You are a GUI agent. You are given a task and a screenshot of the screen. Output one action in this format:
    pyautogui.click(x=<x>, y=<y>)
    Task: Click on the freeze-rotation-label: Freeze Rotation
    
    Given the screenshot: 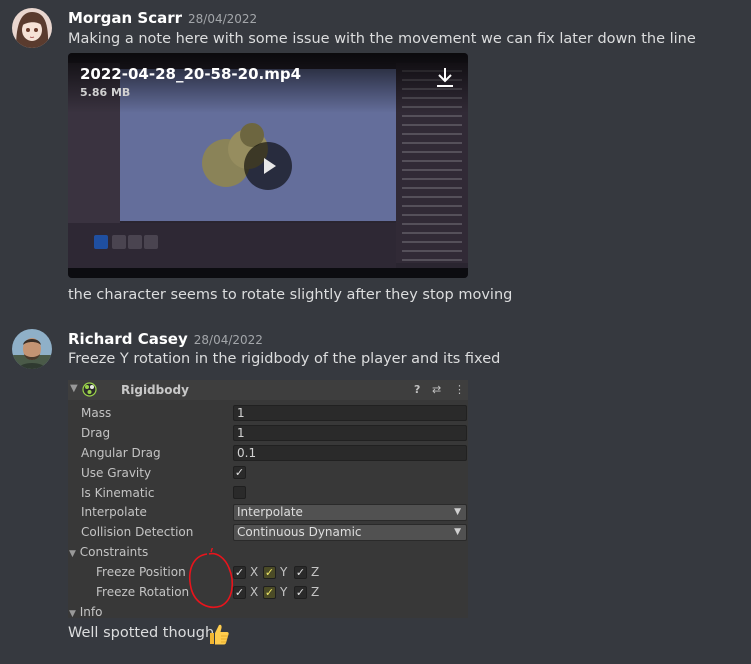 What is the action you would take?
    pyautogui.click(x=143, y=592)
    